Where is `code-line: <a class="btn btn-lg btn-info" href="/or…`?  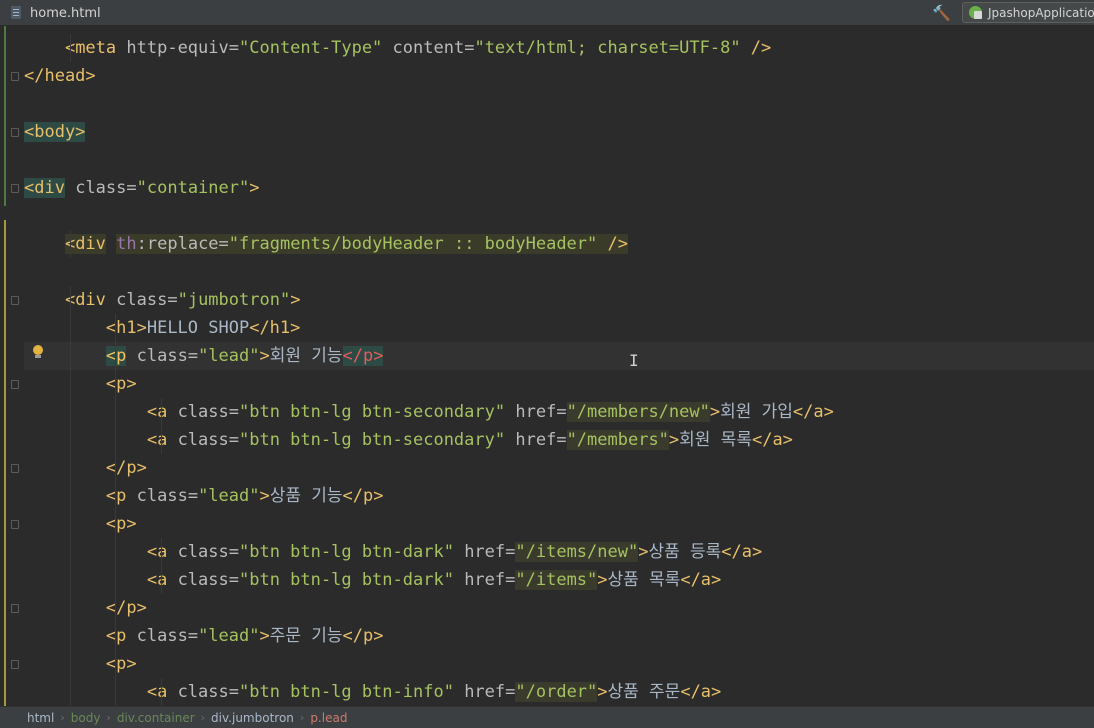
code-line: <a class="btn btn-lg btn-info" href="/or… is located at coordinates (554, 692).